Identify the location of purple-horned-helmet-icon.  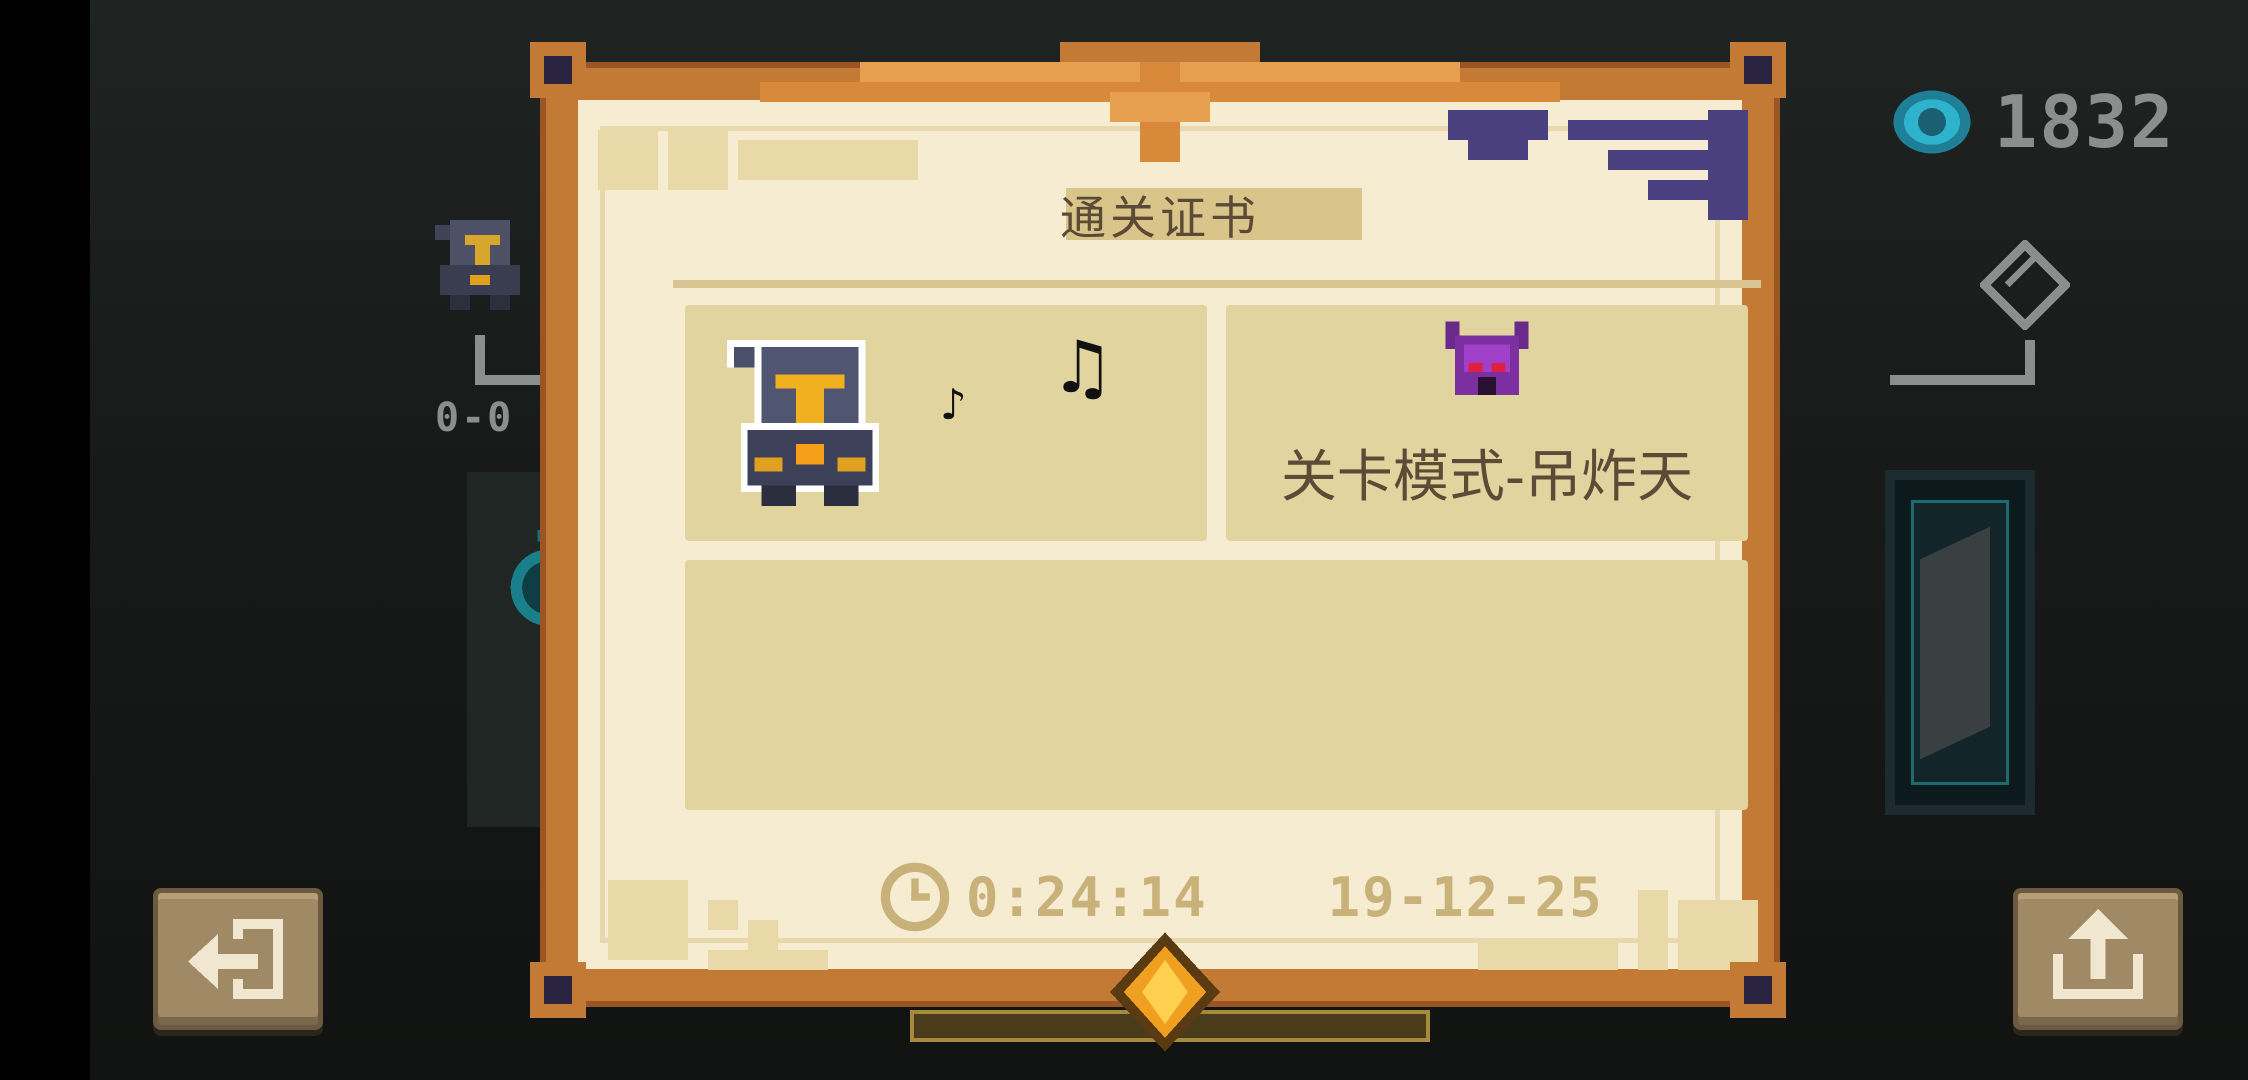
(1487, 358).